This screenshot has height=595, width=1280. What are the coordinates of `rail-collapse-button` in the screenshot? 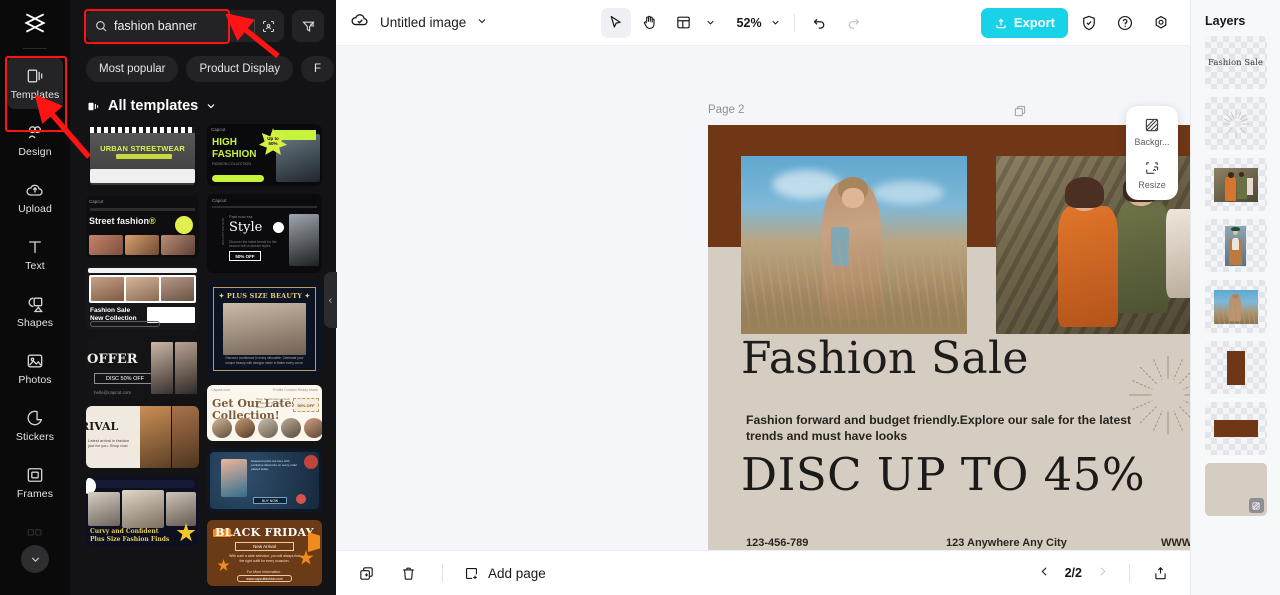 It's located at (35, 559).